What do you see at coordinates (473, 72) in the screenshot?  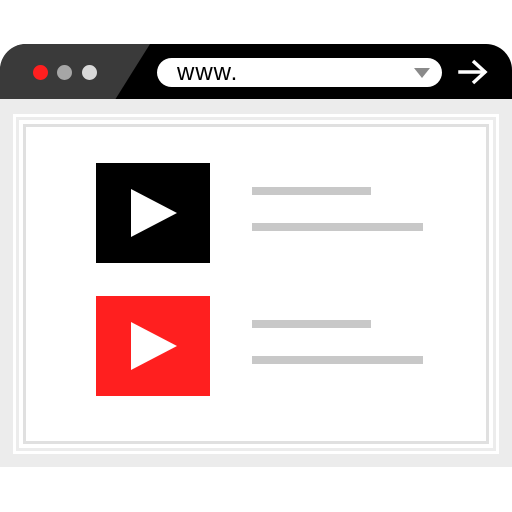 I see `arrow-right-icon` at bounding box center [473, 72].